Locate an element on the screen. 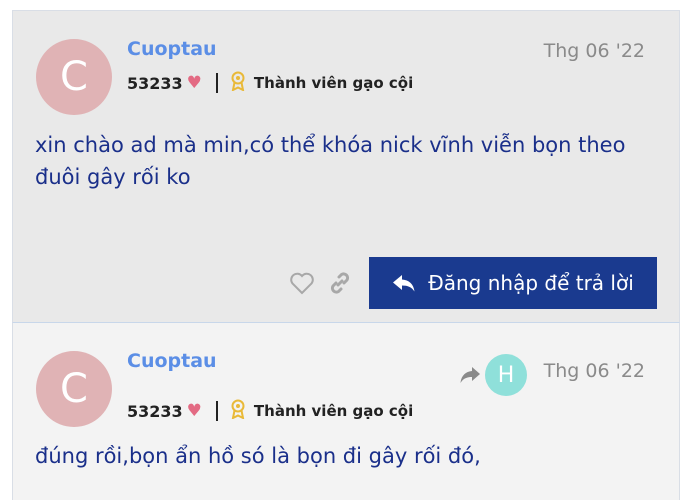 Image resolution: width=687 pixels, height=500 pixels. post-actions: Đăng nhập để trả lời is located at coordinates (472, 283).